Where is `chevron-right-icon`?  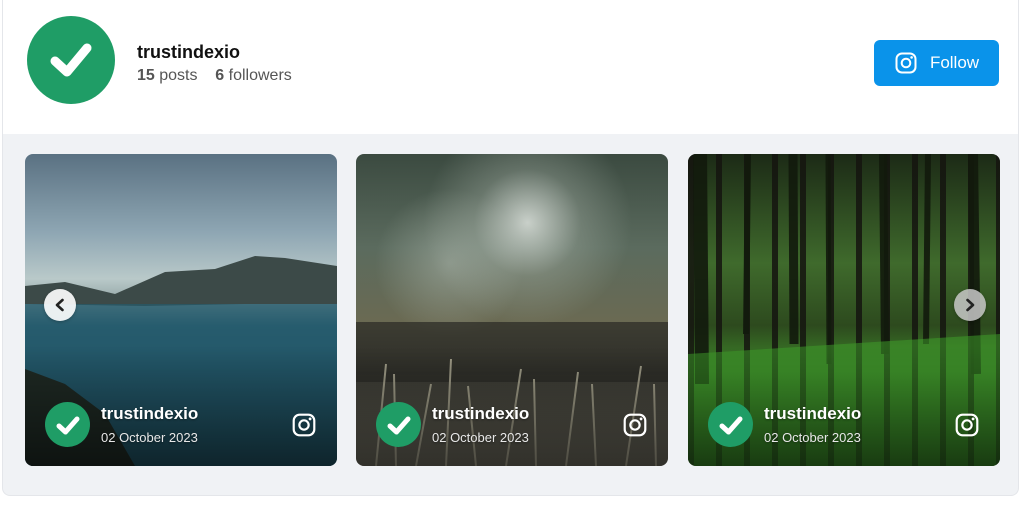 chevron-right-icon is located at coordinates (970, 305).